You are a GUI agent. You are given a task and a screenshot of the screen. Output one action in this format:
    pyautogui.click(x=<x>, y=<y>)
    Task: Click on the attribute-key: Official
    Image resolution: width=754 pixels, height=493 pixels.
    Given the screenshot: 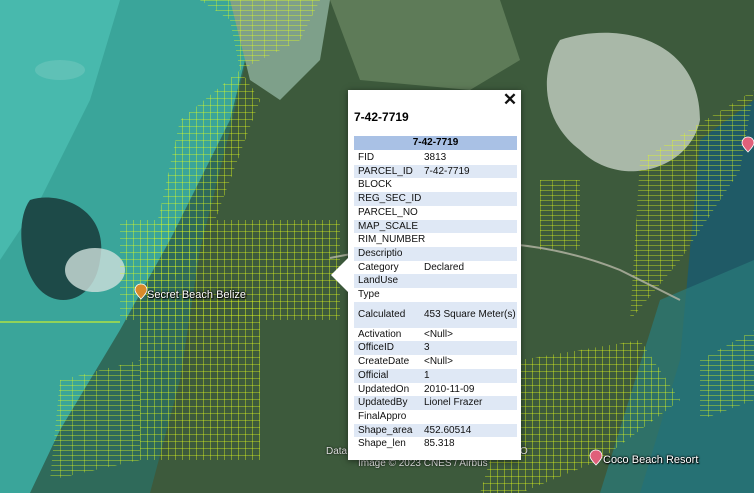 What is the action you would take?
    pyautogui.click(x=373, y=375)
    